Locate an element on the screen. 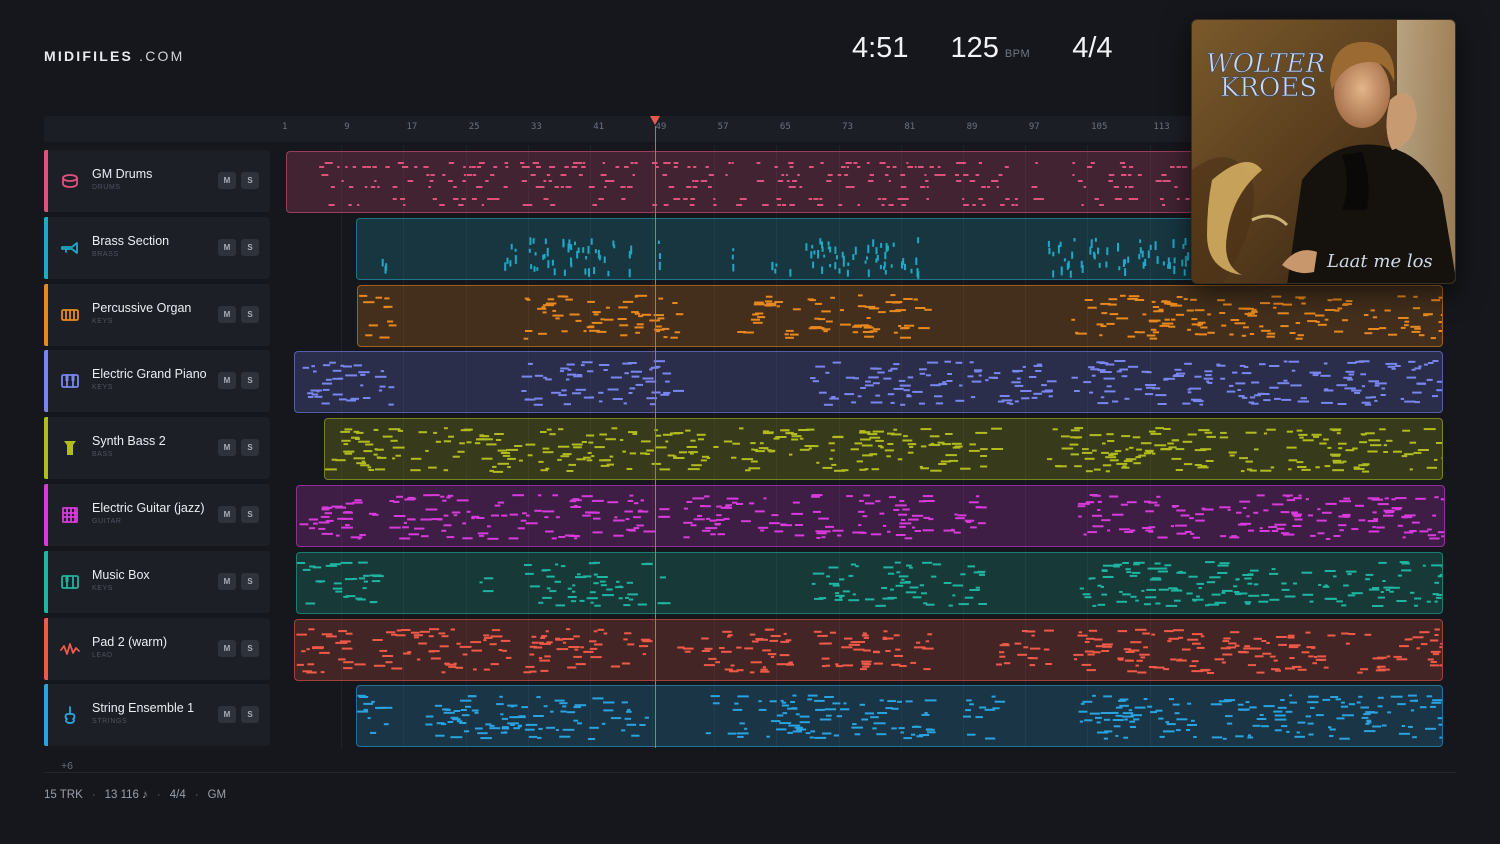  track-header: Music Box KEYS M S is located at coordinates (157, 581).